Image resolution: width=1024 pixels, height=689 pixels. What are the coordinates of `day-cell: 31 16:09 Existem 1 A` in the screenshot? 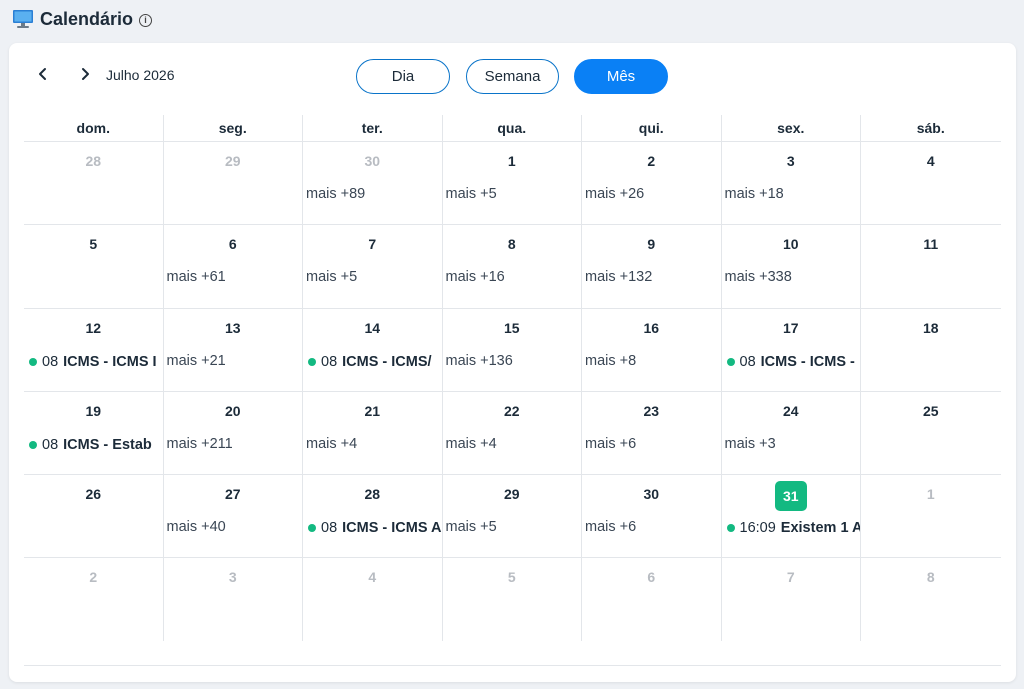 It's located at (791, 516).